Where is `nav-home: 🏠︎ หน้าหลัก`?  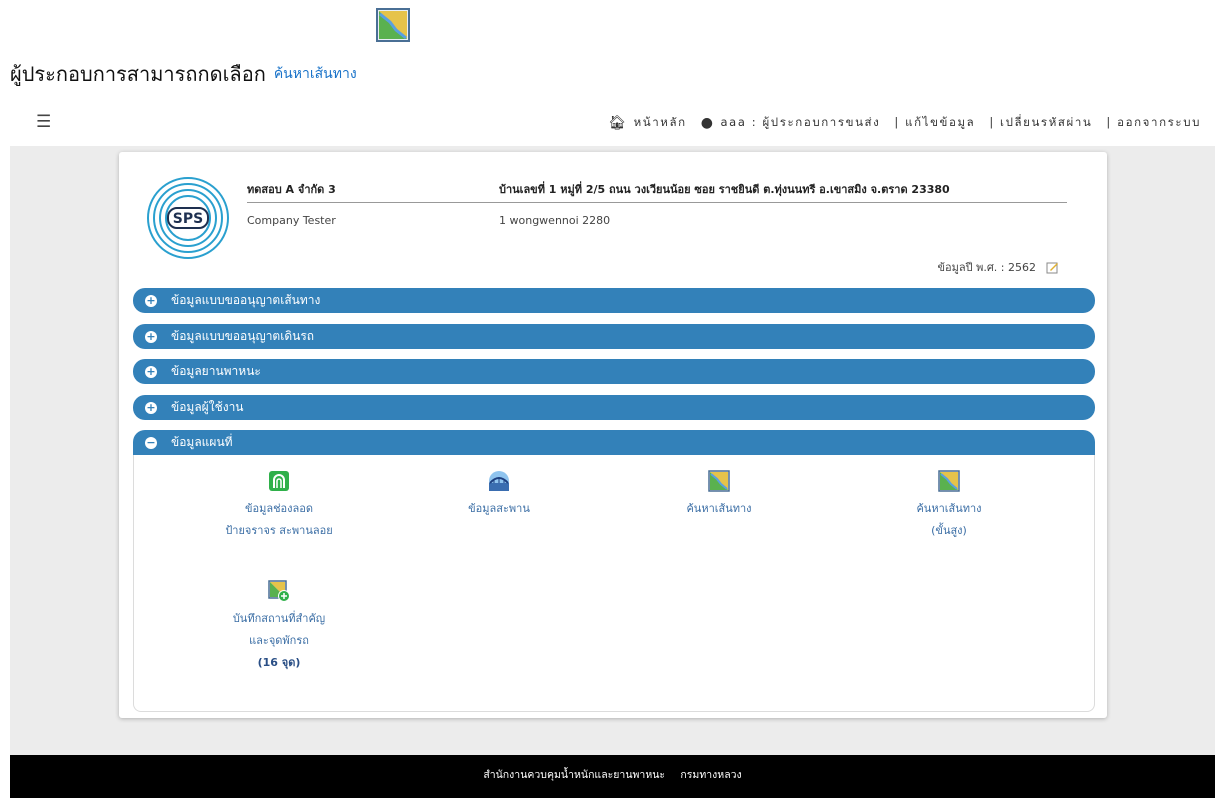
nav-home: 🏠︎ หน้าหลัก is located at coordinates (647, 123).